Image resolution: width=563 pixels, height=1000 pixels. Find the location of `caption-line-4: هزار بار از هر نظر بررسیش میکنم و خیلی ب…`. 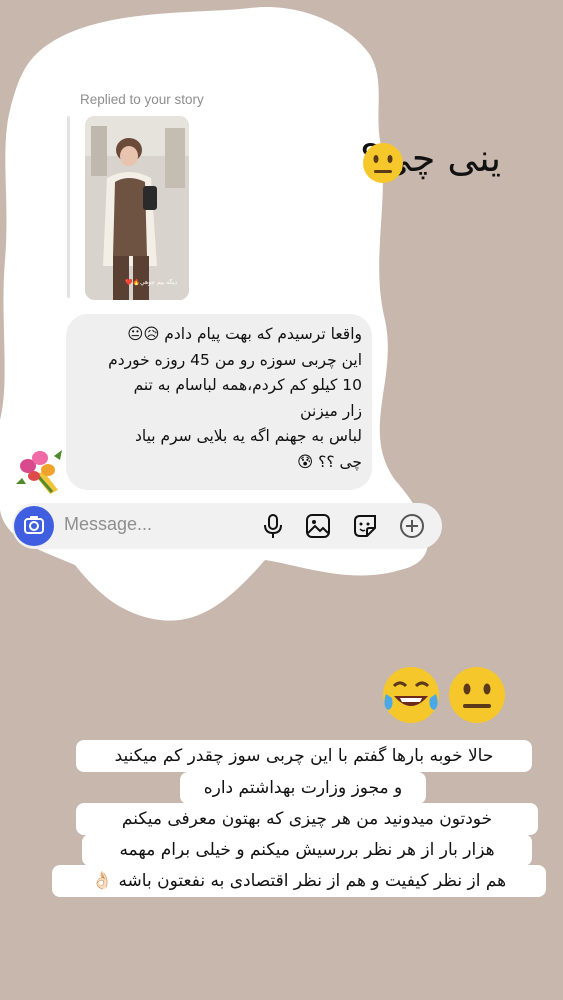

caption-line-4: هزار بار از هر نظر بررسیش میکنم و خیلی ب… is located at coordinates (307, 850).